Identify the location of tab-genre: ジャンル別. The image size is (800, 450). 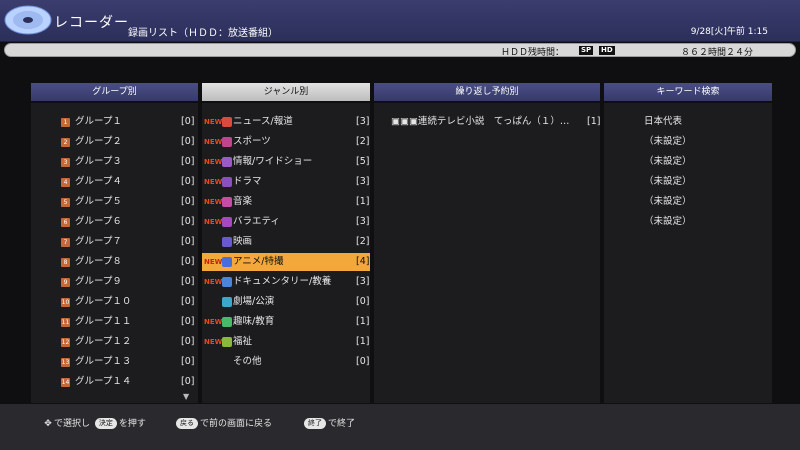
(286, 92).